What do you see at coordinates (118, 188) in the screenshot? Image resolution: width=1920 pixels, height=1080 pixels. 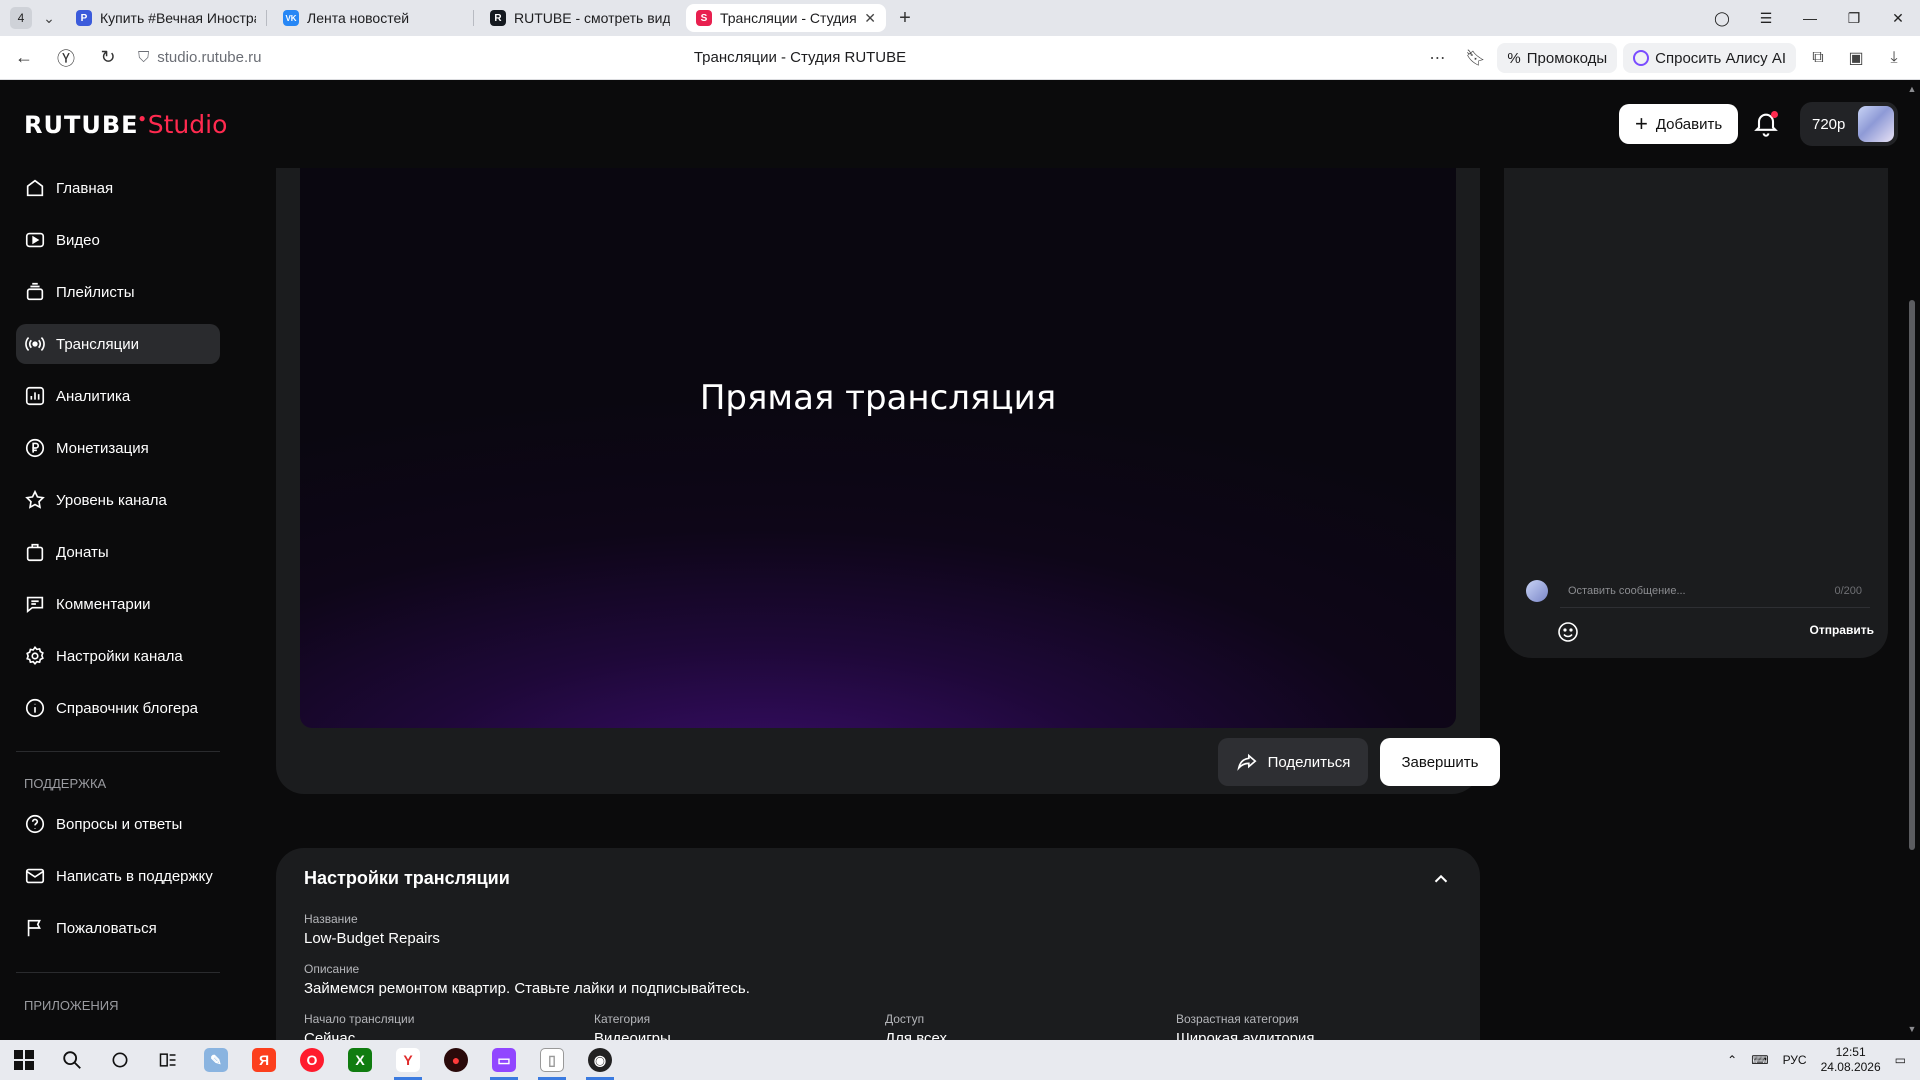 I see `sidebar-item-home: Главная` at bounding box center [118, 188].